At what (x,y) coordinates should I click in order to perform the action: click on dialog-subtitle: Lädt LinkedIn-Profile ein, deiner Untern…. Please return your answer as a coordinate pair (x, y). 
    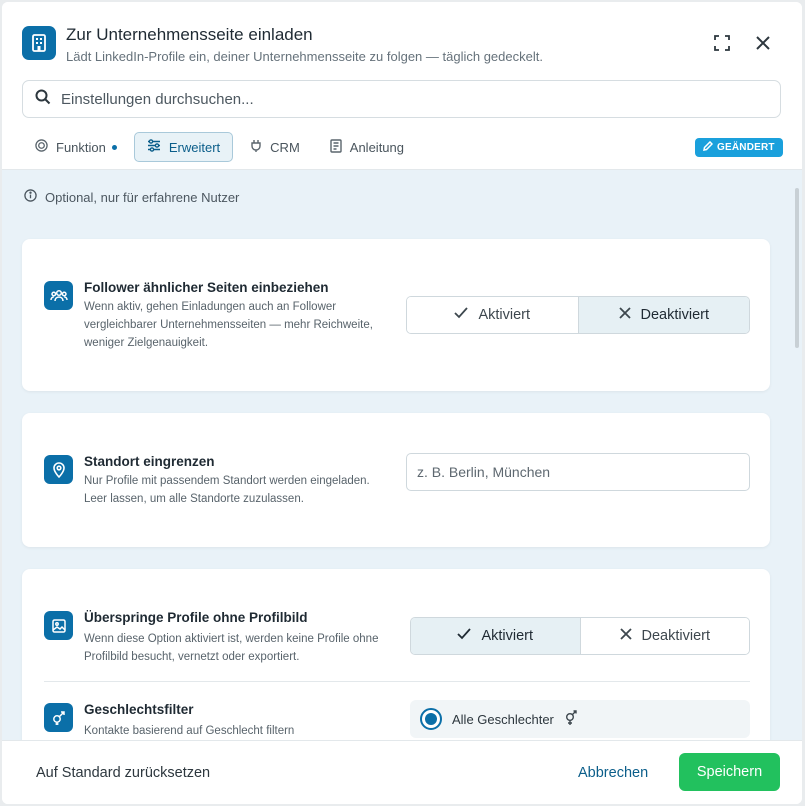
    Looking at the image, I should click on (304, 56).